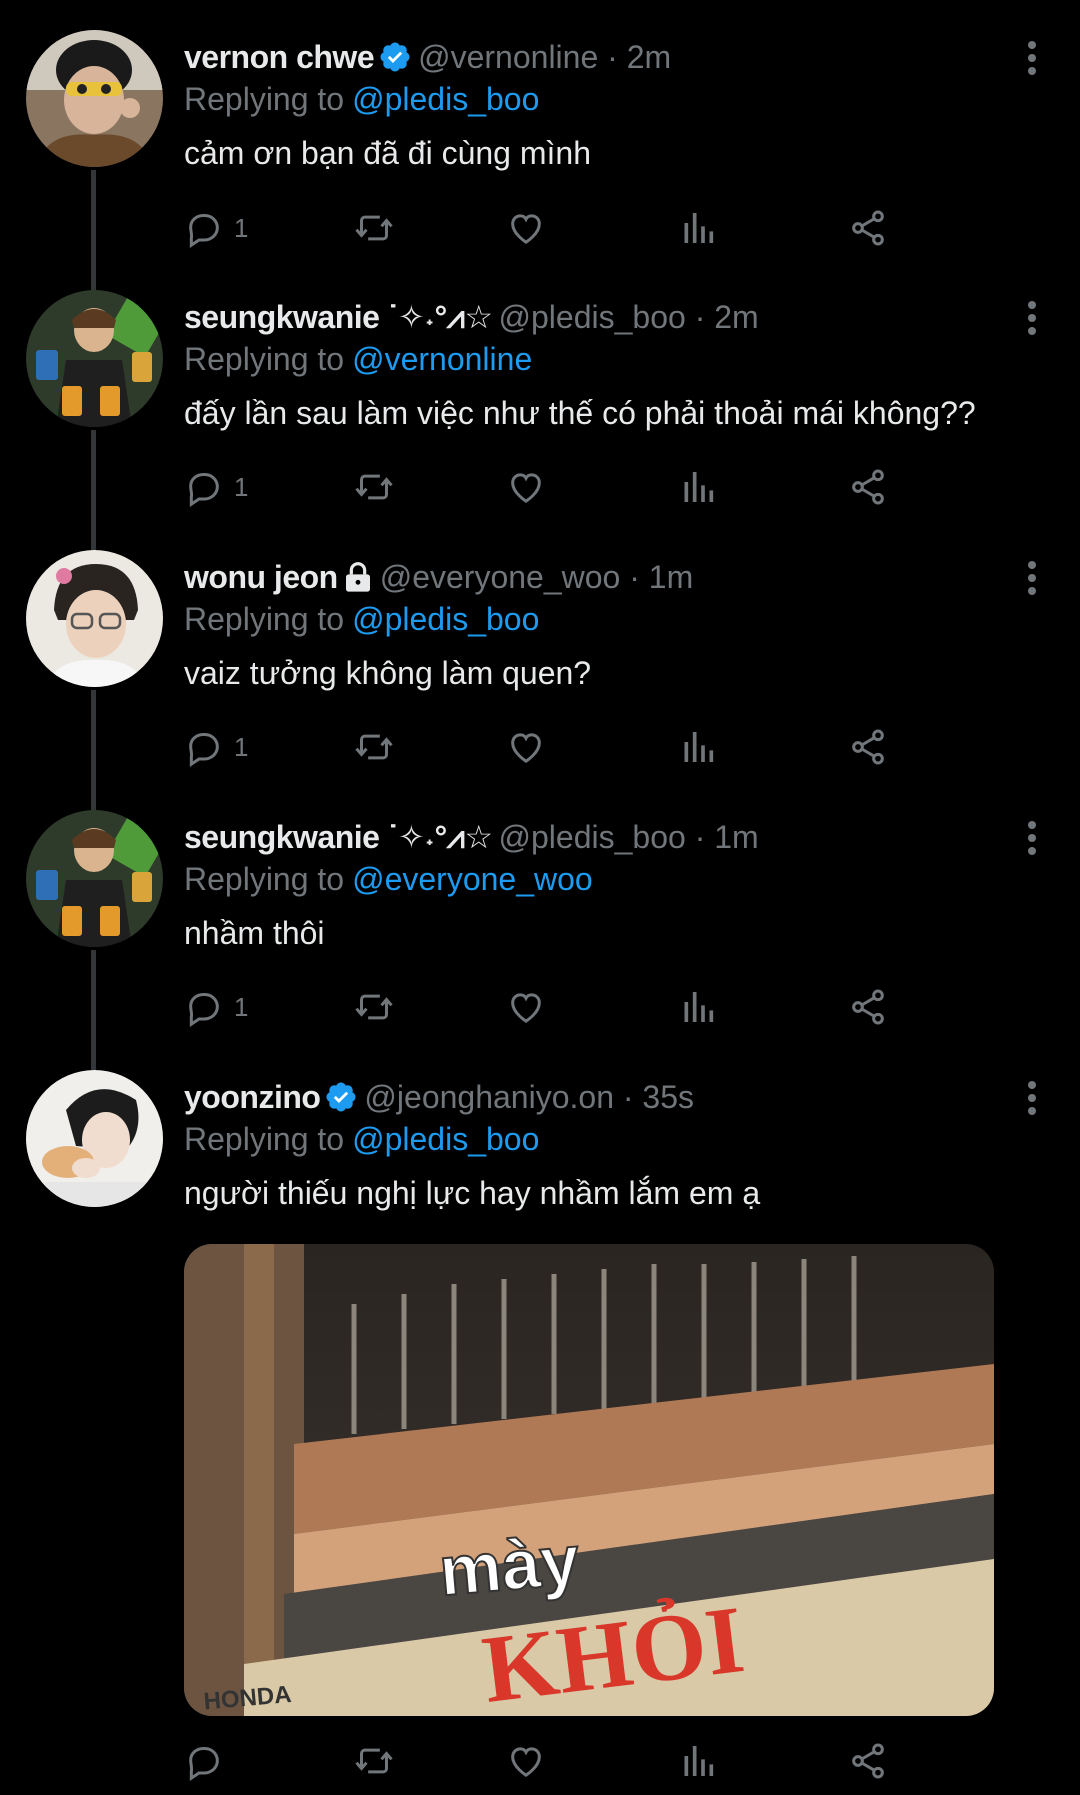 The height and width of the screenshot is (1795, 1080). I want to click on mention-link: @vernonline, so click(442, 359).